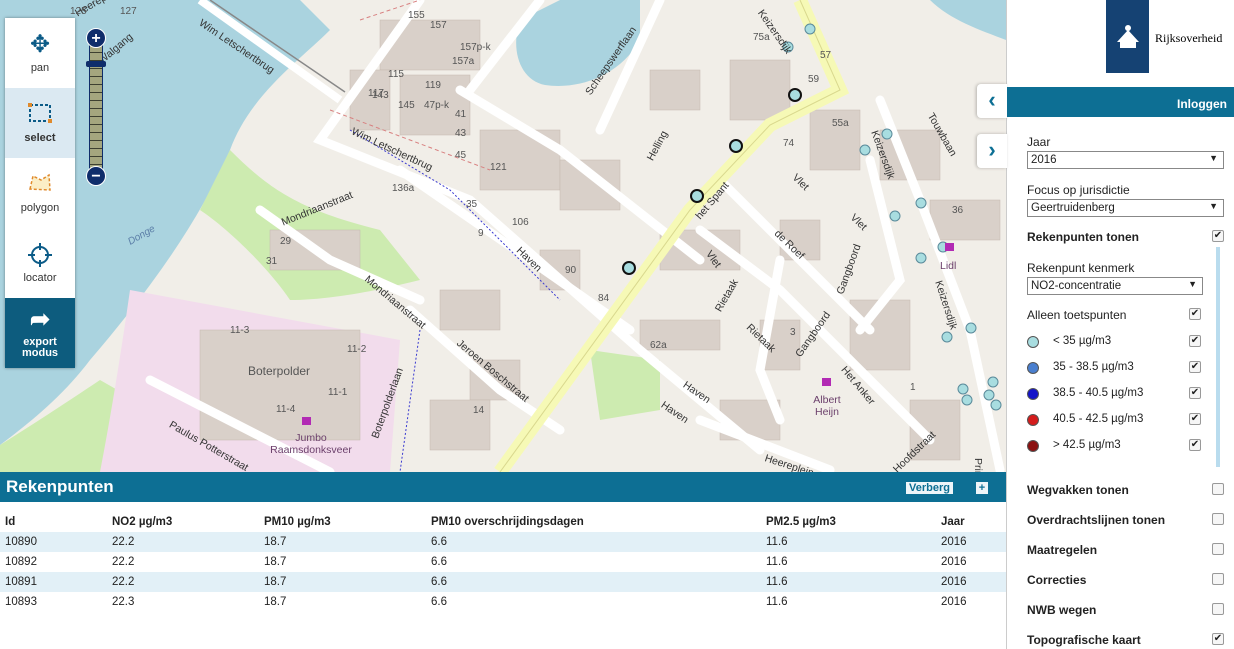  I want to click on column-header: PM2.5 µg/m3, so click(801, 522).